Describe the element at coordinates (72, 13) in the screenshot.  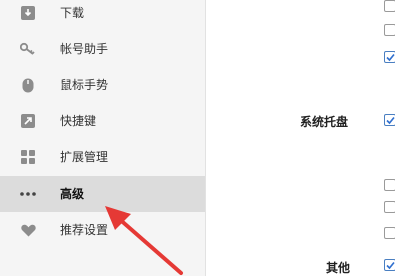
I see `sidebar-item-label: 下载` at that location.